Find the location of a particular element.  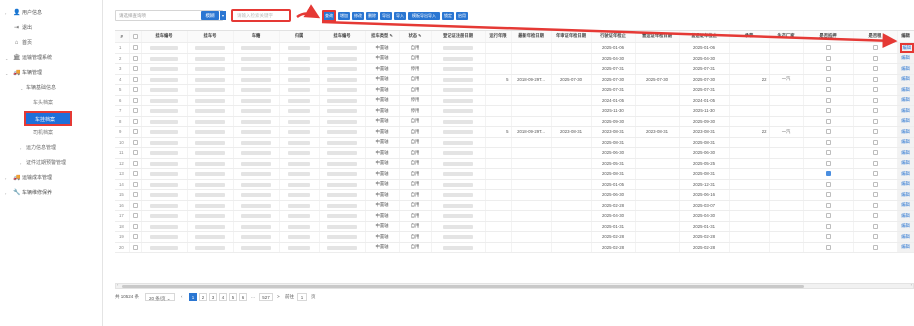

table-row: 14 中置轴 自用 2025-01-05 2025-12-31 编辑 is located at coordinates (514, 184).